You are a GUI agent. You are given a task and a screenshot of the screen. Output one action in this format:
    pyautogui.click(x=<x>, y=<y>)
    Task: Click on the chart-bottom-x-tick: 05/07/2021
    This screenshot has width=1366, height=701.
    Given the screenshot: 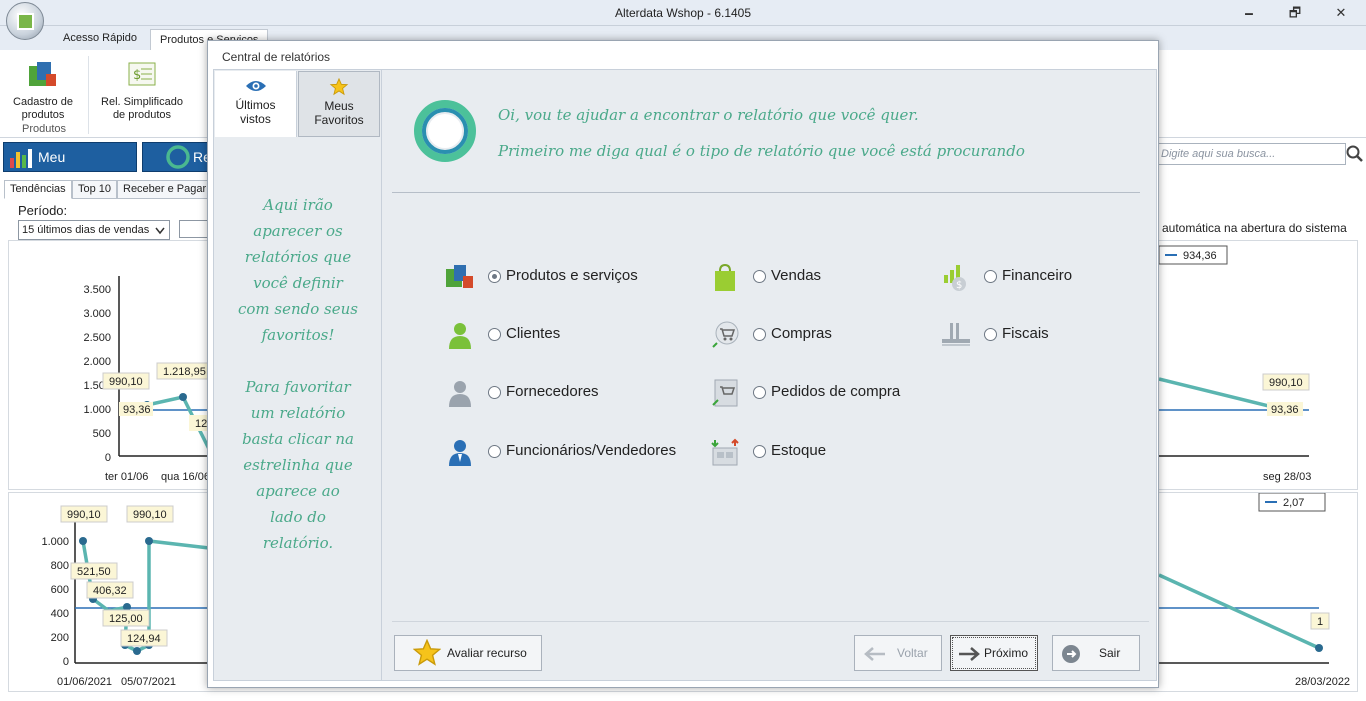 What is the action you would take?
    pyautogui.click(x=148, y=682)
    